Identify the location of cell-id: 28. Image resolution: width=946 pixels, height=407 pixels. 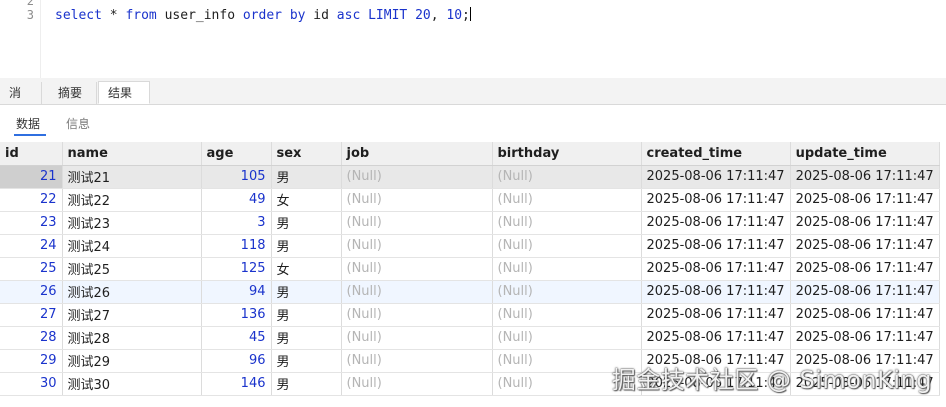
(31, 338).